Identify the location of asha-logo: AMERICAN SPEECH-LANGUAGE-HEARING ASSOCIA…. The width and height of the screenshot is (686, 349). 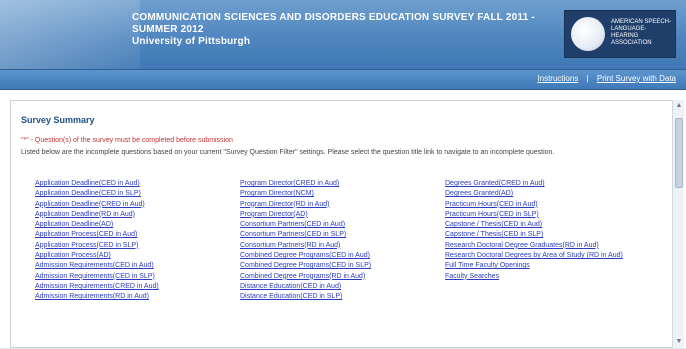
(620, 34).